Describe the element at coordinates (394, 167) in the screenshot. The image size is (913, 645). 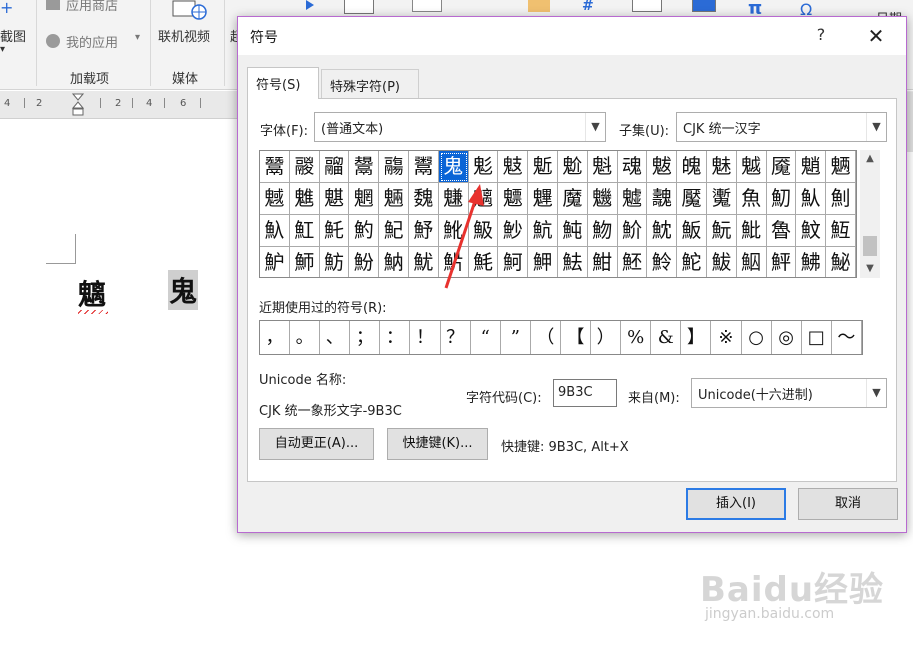
I see `symbol-cell: 鬺` at that location.